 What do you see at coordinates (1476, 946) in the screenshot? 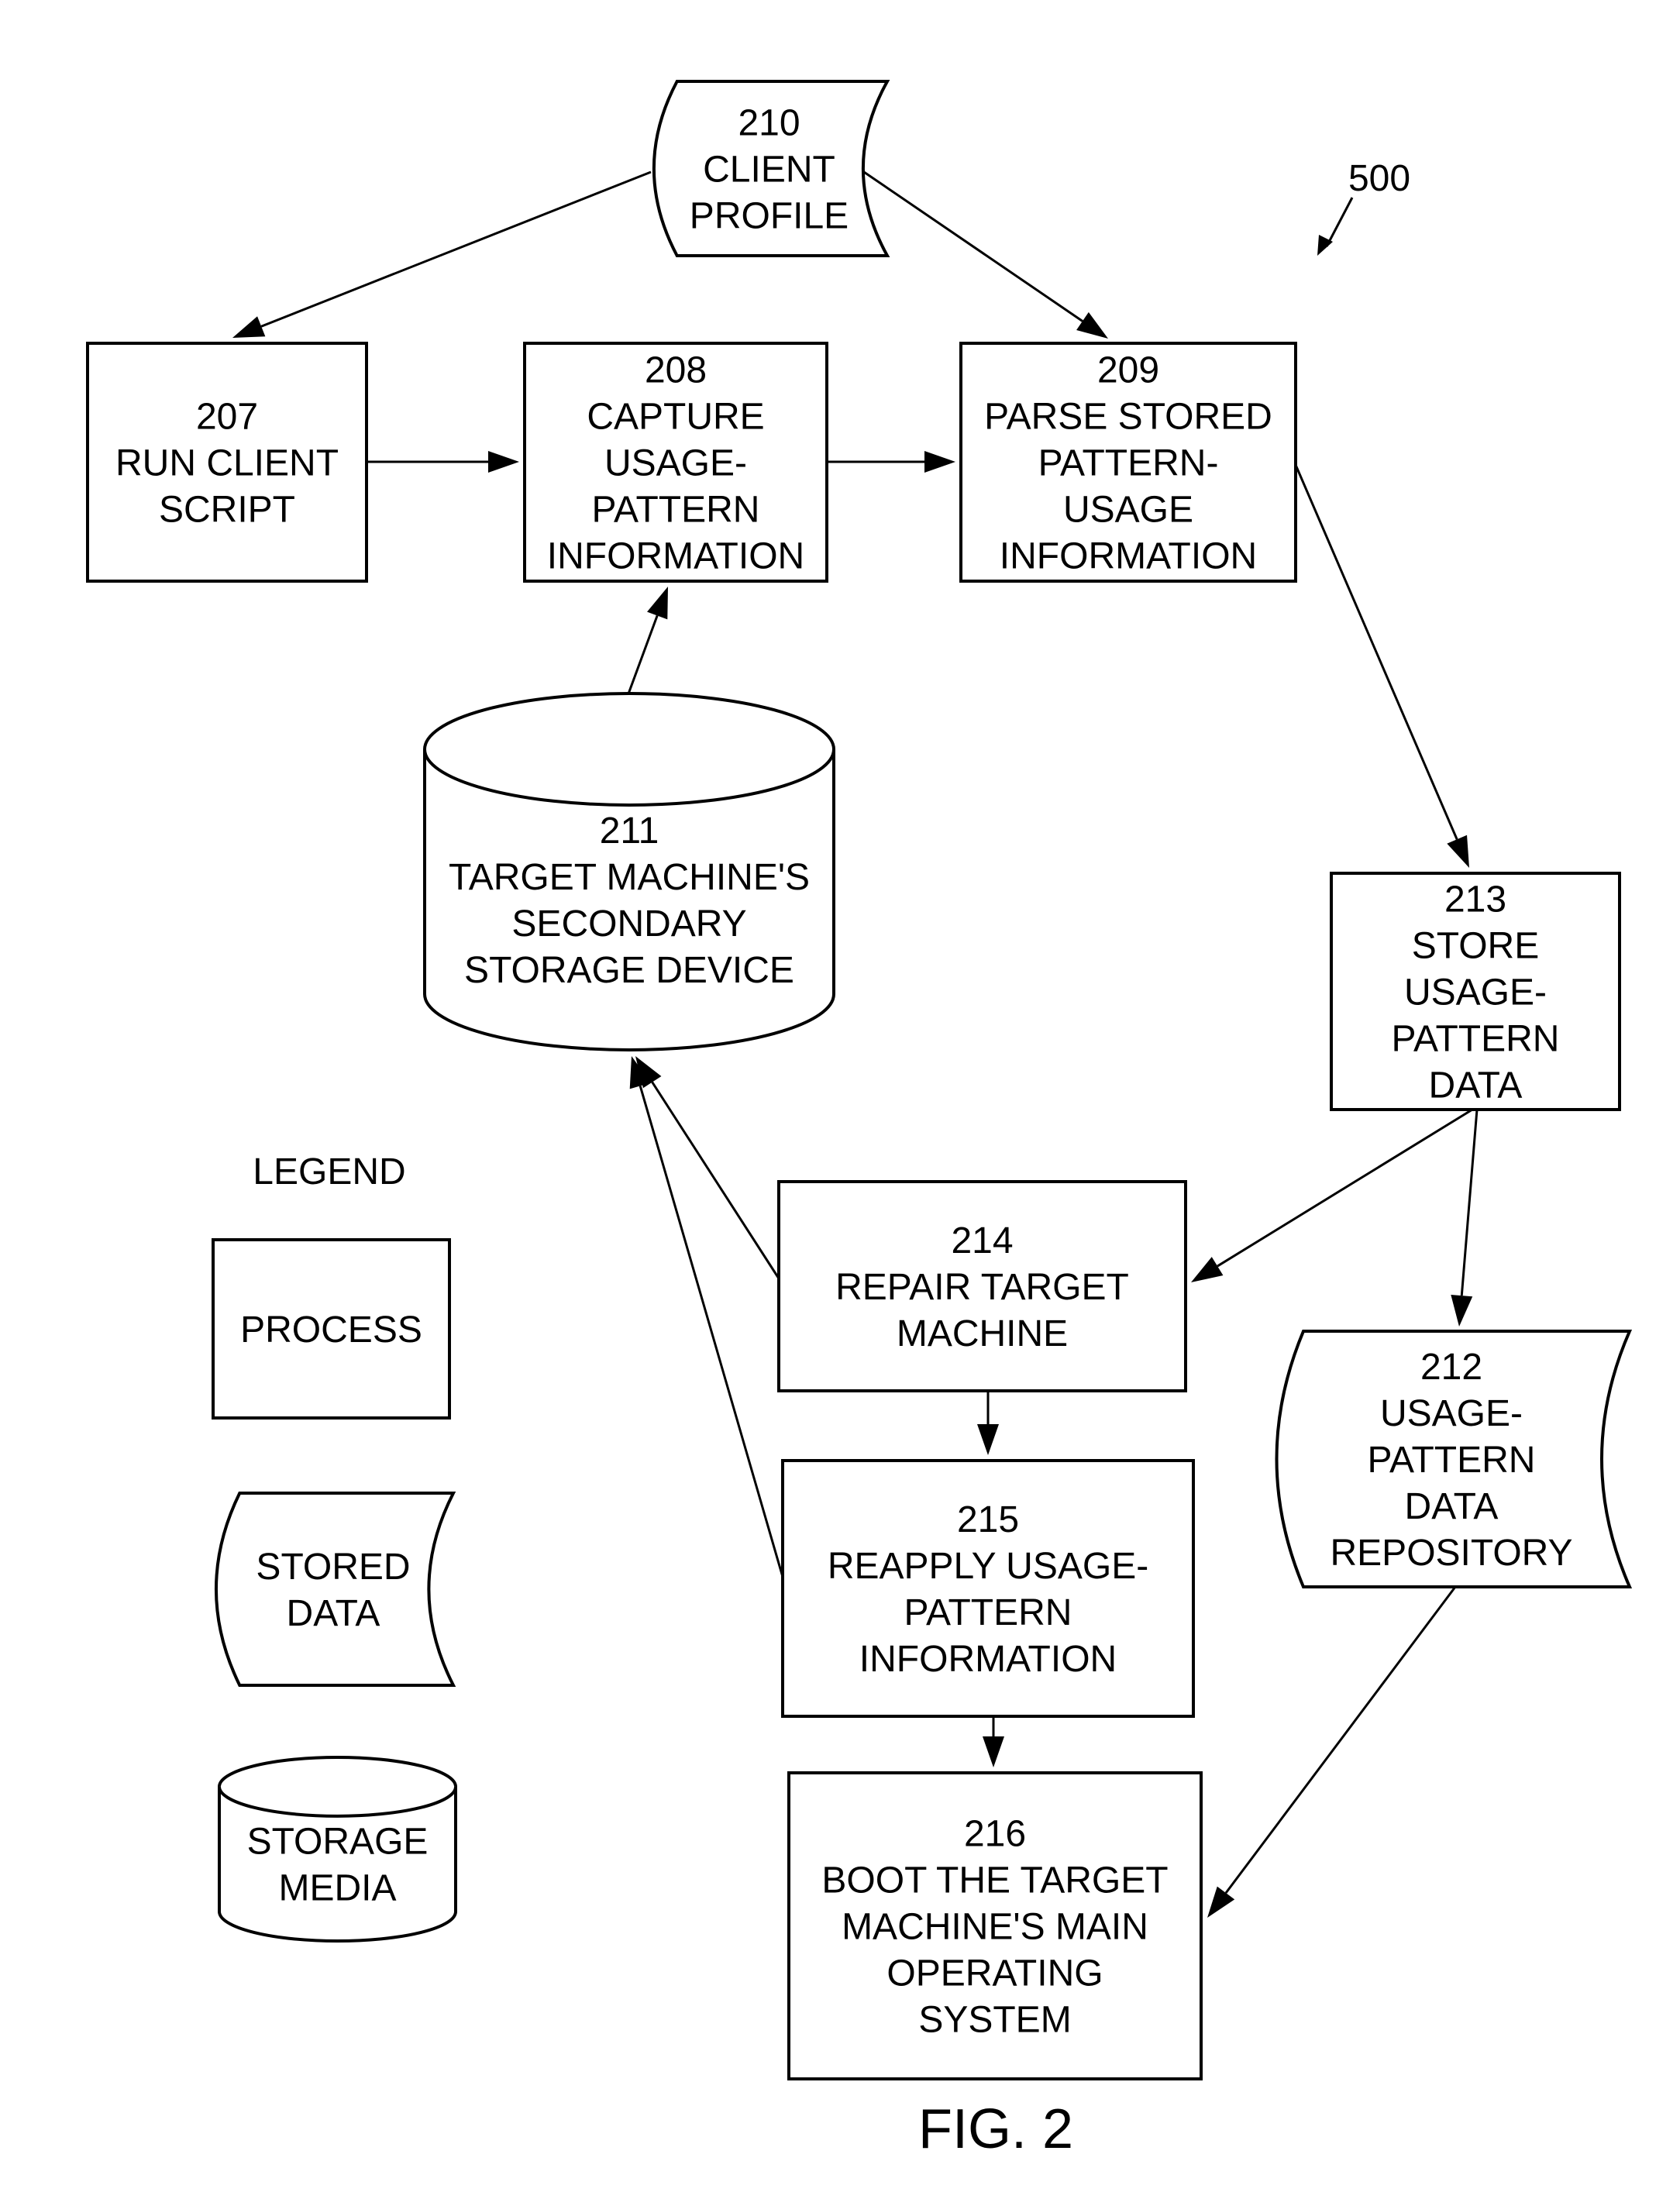
I see `node-label-line: STORE` at bounding box center [1476, 946].